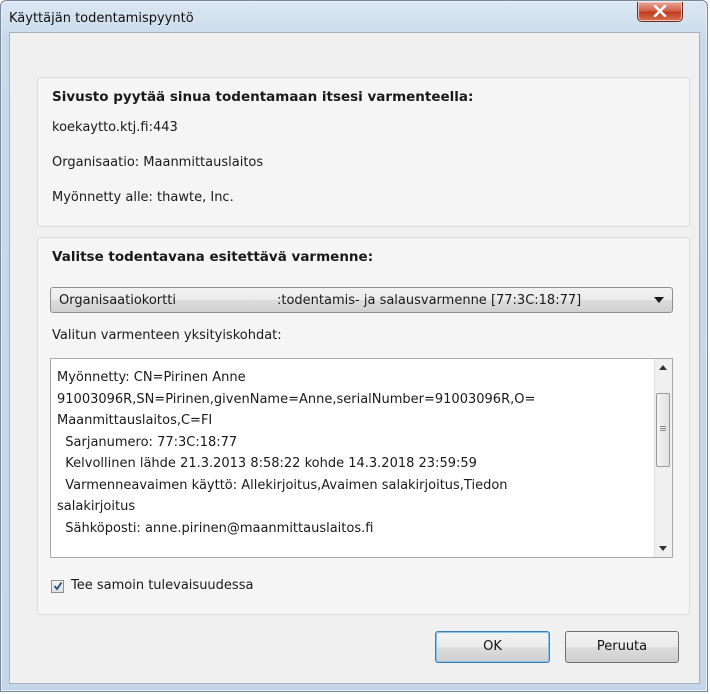  What do you see at coordinates (135, 420) in the screenshot?
I see `details-line: Maanmittauslaitos,C=FI` at bounding box center [135, 420].